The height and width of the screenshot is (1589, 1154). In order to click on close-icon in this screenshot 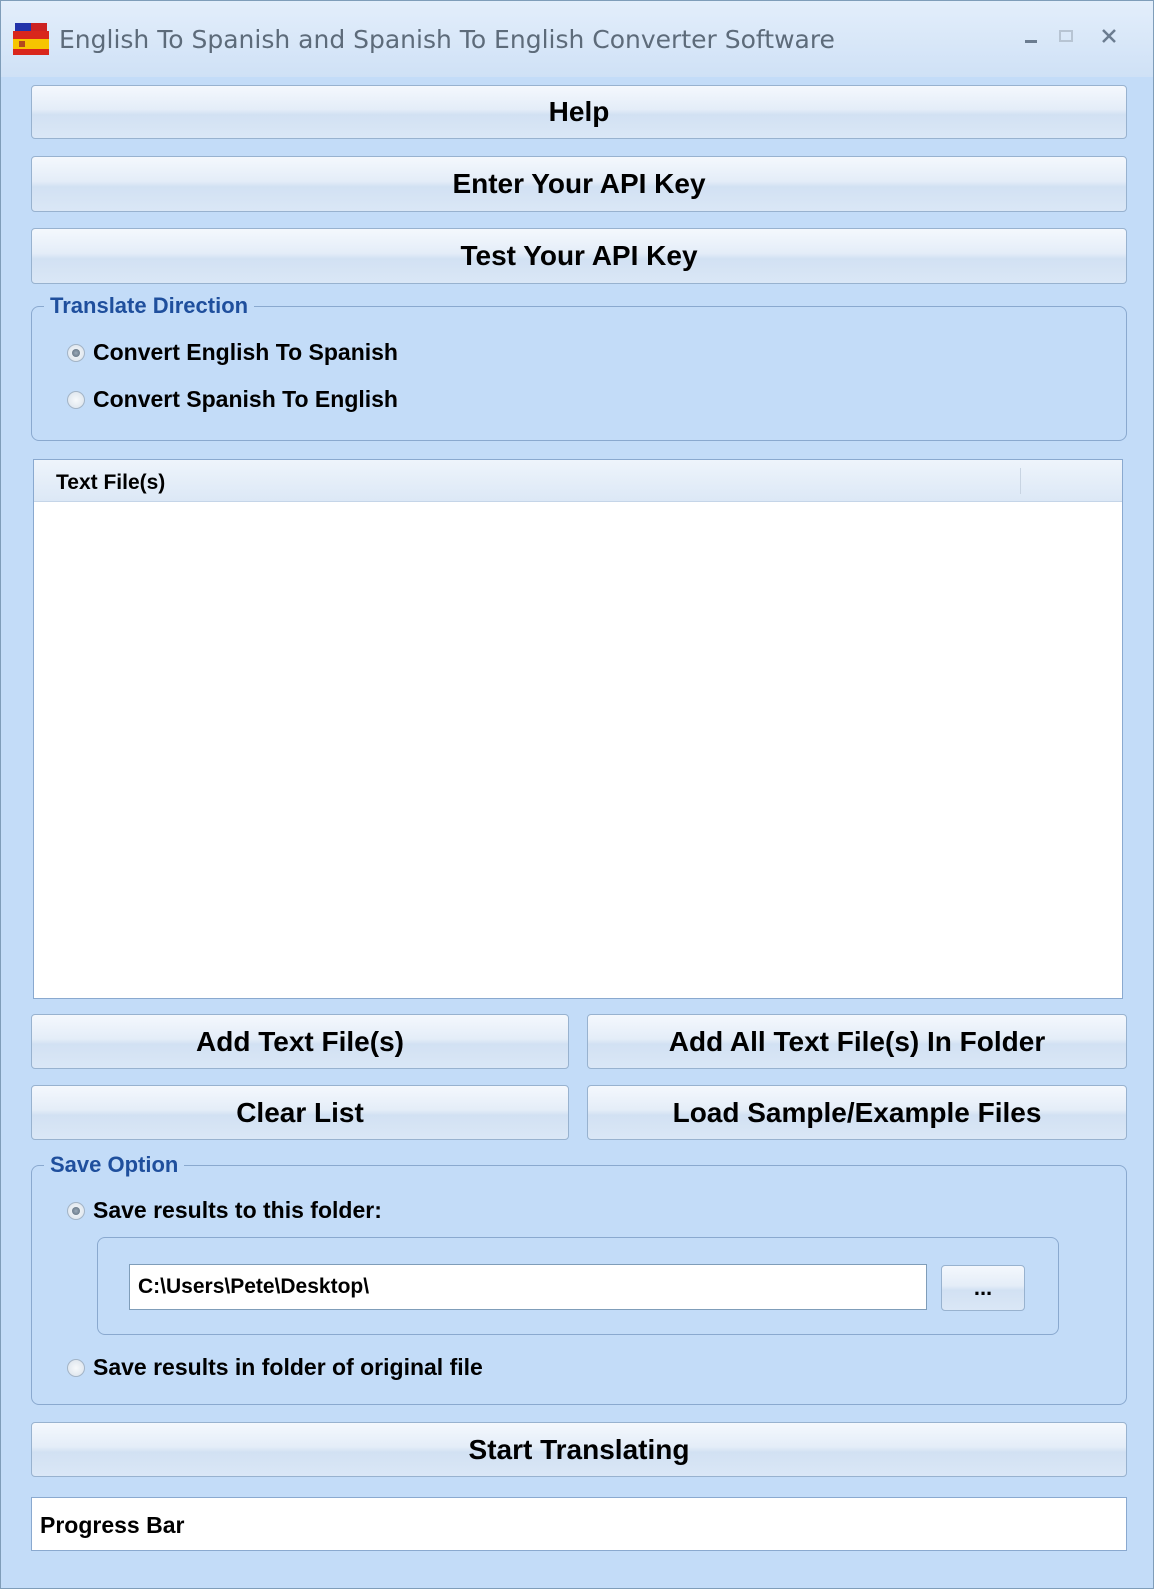, I will do `click(1109, 36)`.